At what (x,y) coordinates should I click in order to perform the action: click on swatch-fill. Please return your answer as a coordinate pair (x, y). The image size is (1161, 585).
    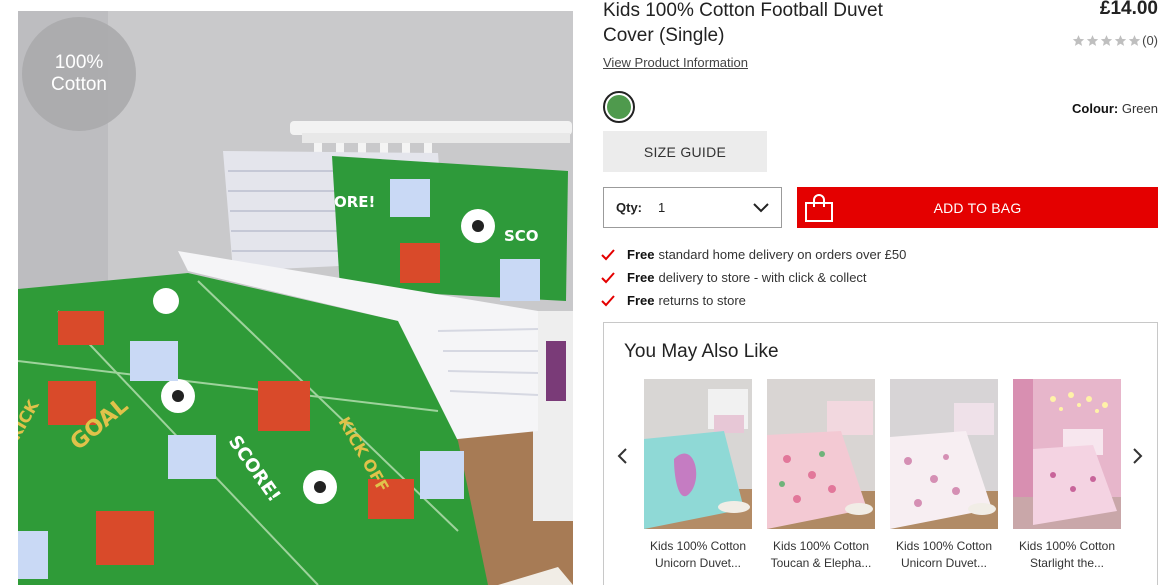
    Looking at the image, I should click on (619, 107).